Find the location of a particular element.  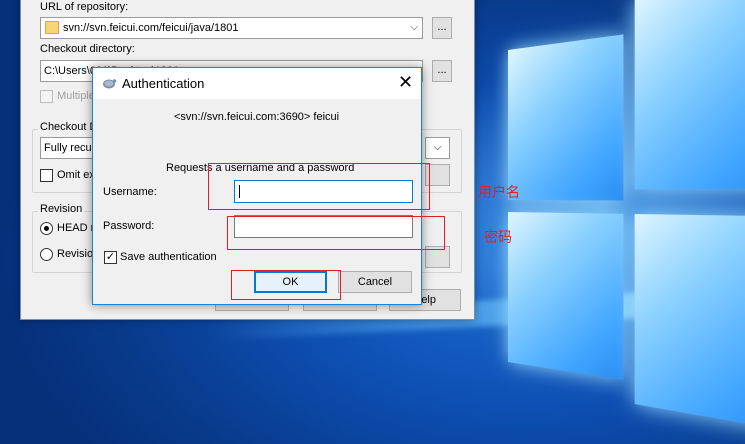

url-combobox: svn://svn.feicui.com/feicui/java/1801 ⌵ is located at coordinates (231, 28).